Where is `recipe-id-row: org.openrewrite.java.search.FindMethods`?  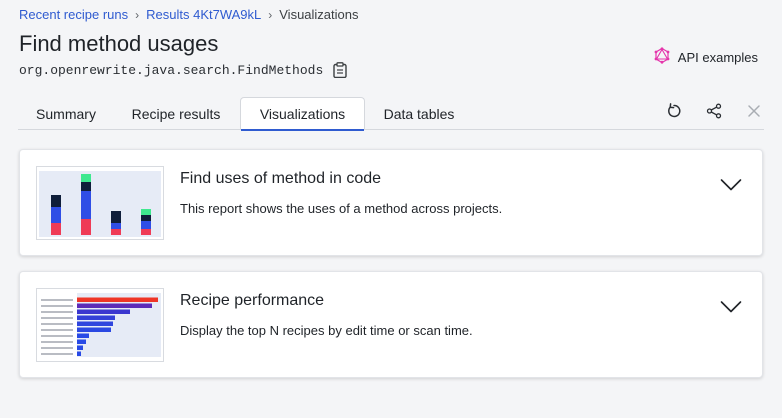
recipe-id-row: org.openrewrite.java.search.FindMethods is located at coordinates (183, 70).